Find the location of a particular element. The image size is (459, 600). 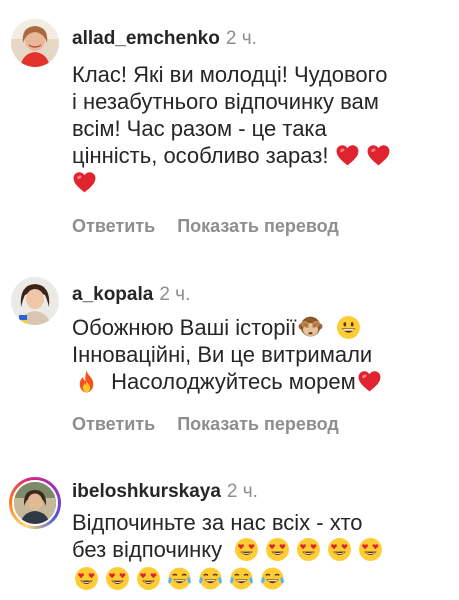

see-no-evil-monkey-icon is located at coordinates (310, 327).